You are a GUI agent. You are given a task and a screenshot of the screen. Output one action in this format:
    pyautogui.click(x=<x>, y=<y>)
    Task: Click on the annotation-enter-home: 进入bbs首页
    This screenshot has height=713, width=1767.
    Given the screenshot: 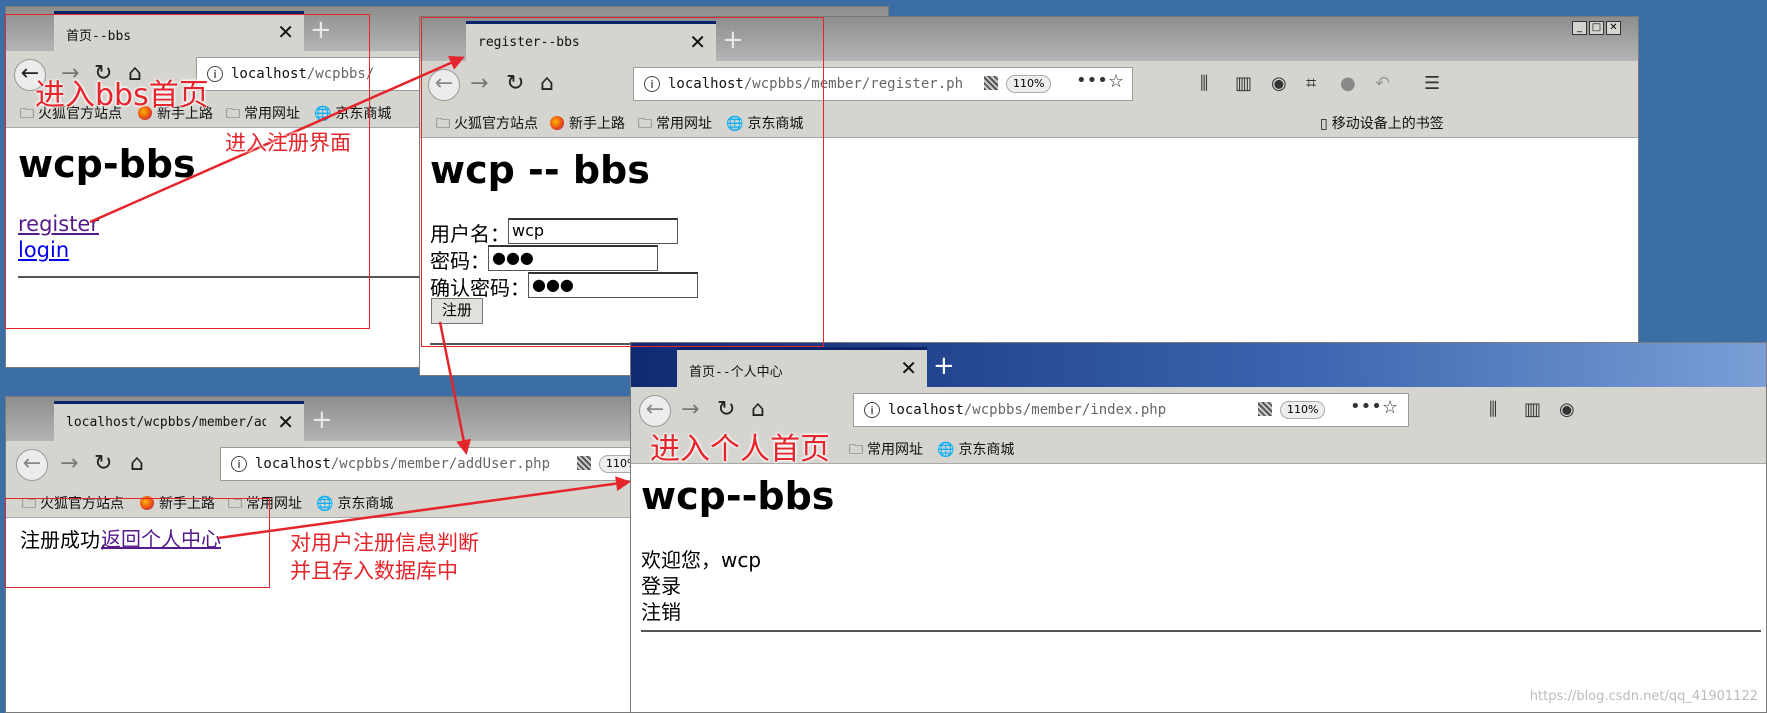 What is the action you would take?
    pyautogui.click(x=122, y=95)
    